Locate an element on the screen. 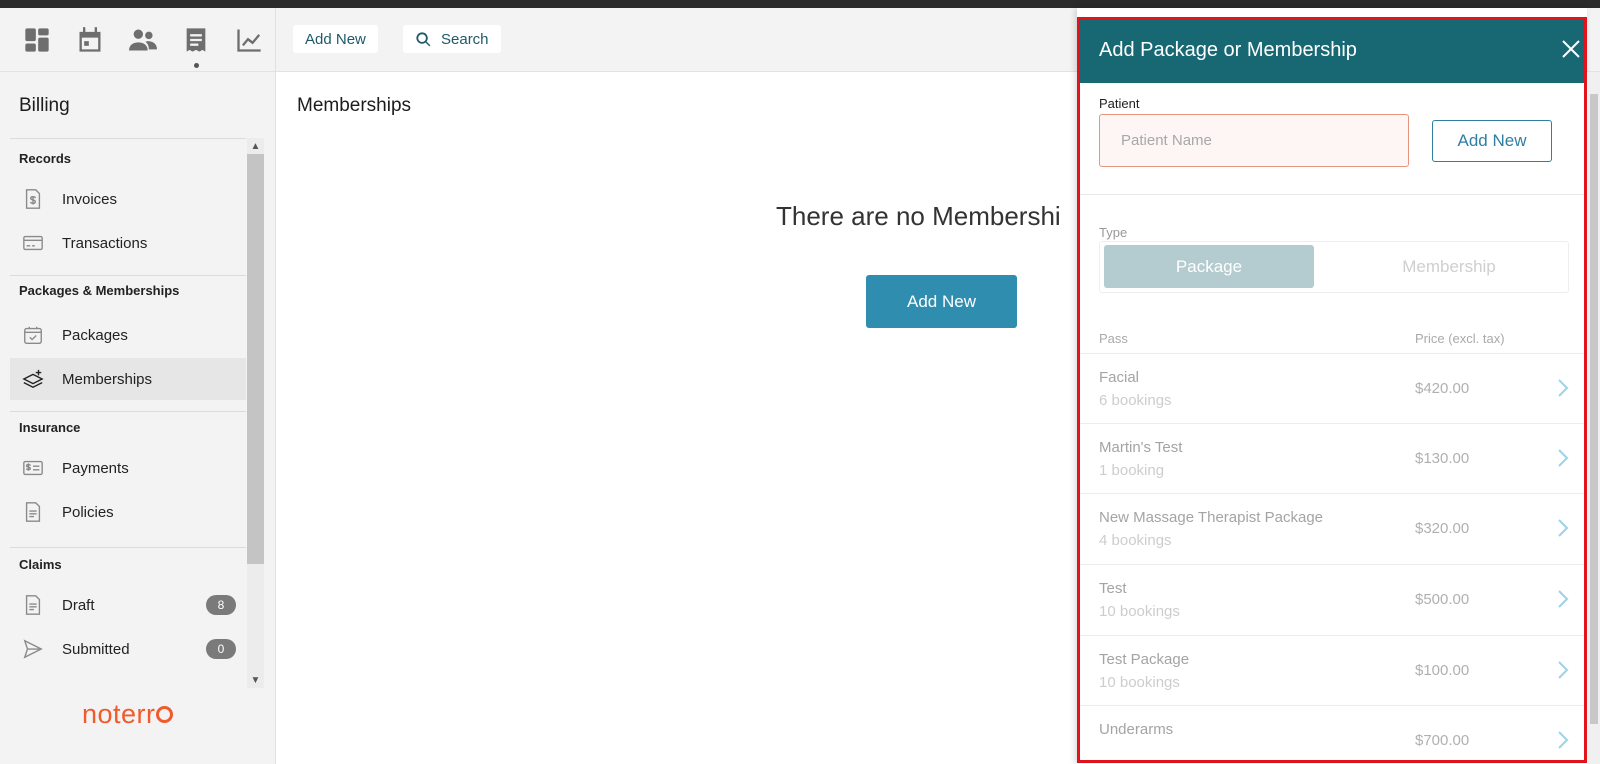 The height and width of the screenshot is (764, 1600). logo-mark is located at coordinates (164, 714).